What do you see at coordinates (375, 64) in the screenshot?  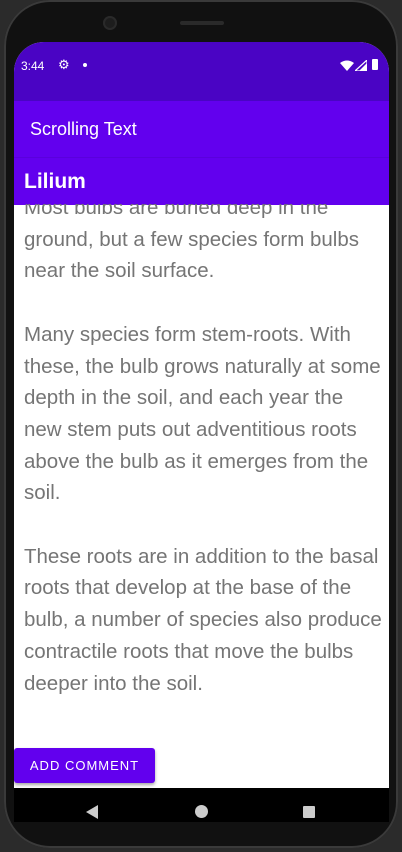 I see `battery-icon` at bounding box center [375, 64].